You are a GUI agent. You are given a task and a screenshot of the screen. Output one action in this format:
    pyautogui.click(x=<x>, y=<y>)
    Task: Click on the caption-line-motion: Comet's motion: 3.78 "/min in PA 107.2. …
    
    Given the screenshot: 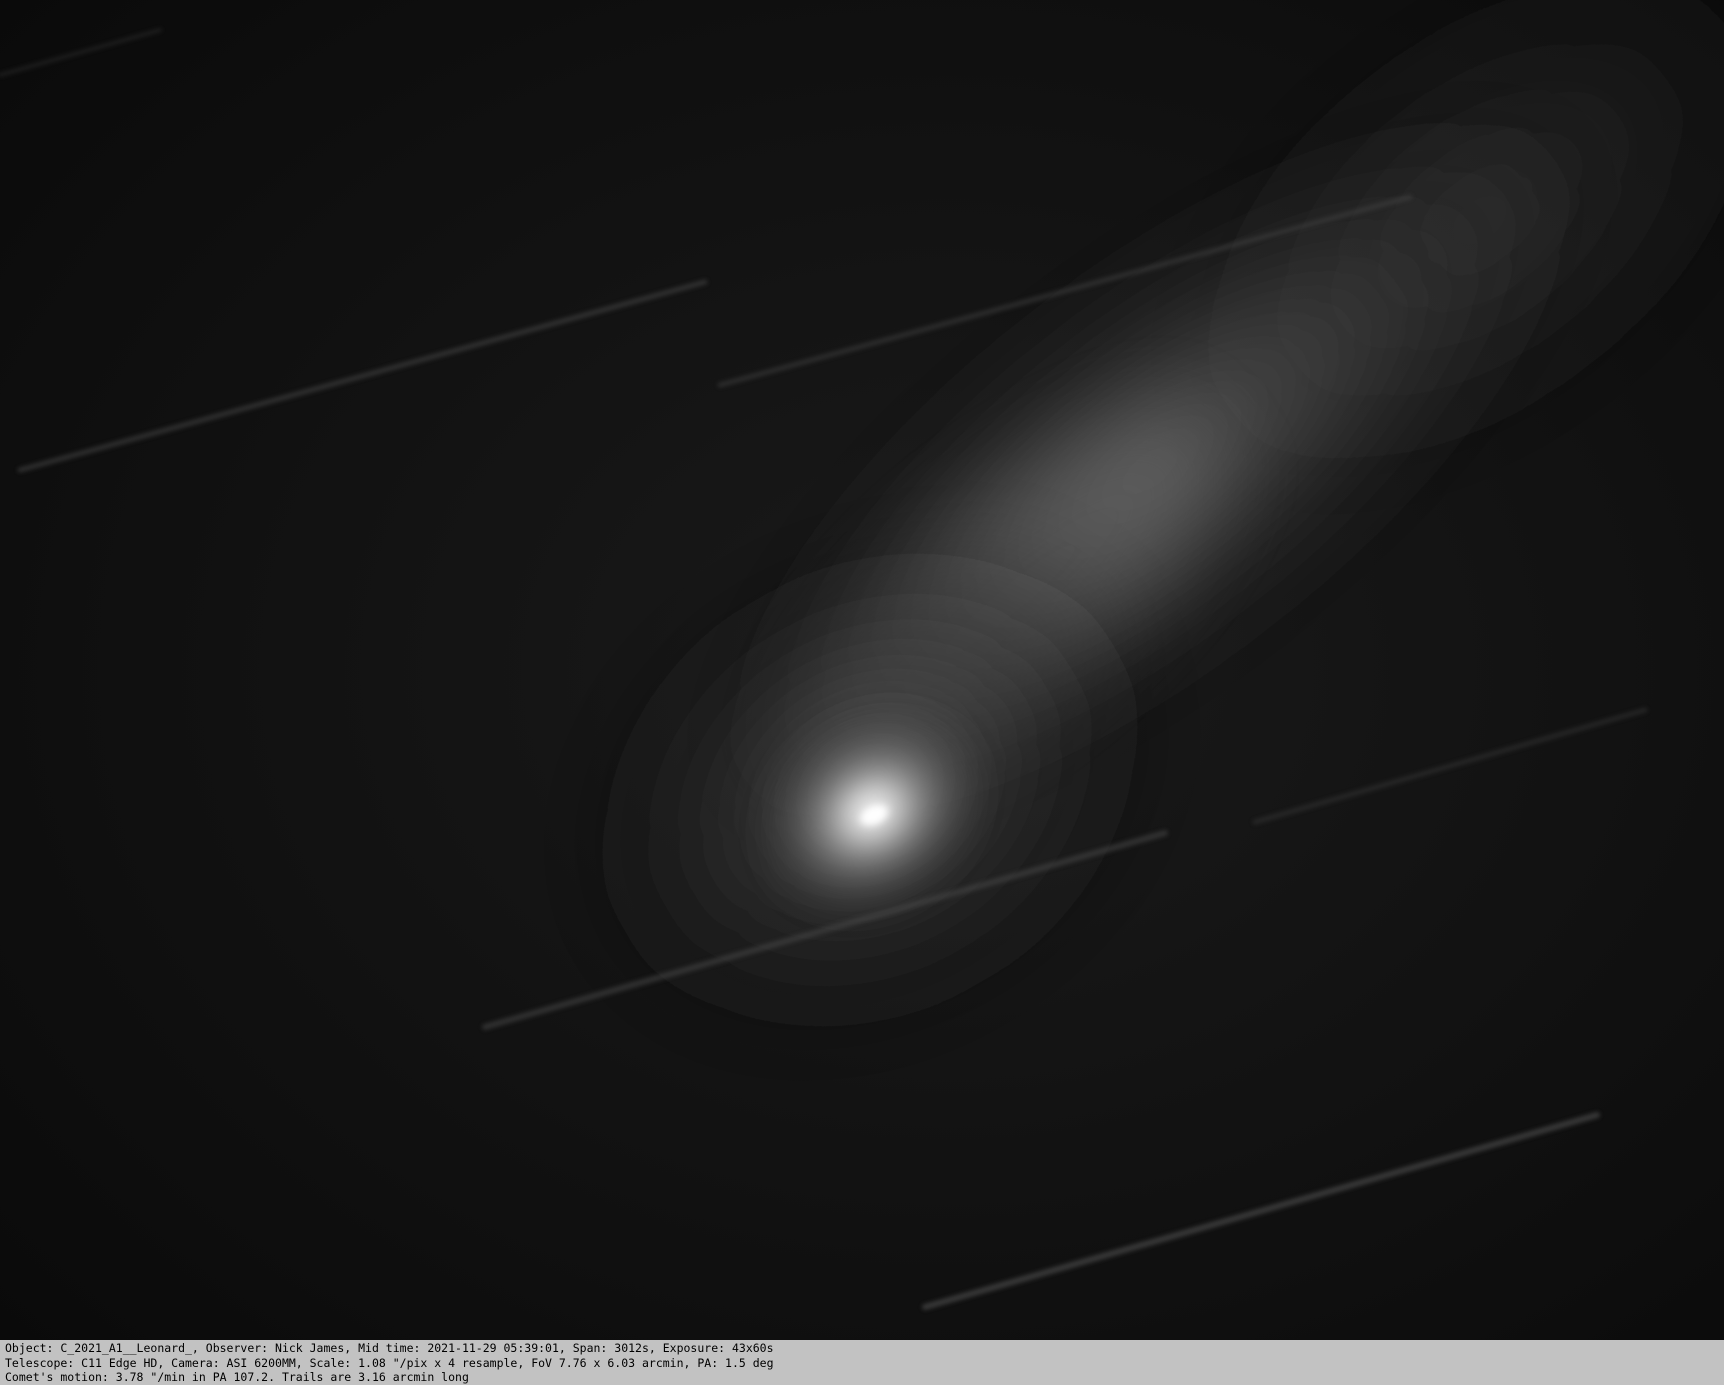 What is the action you would take?
    pyautogui.click(x=237, y=1377)
    